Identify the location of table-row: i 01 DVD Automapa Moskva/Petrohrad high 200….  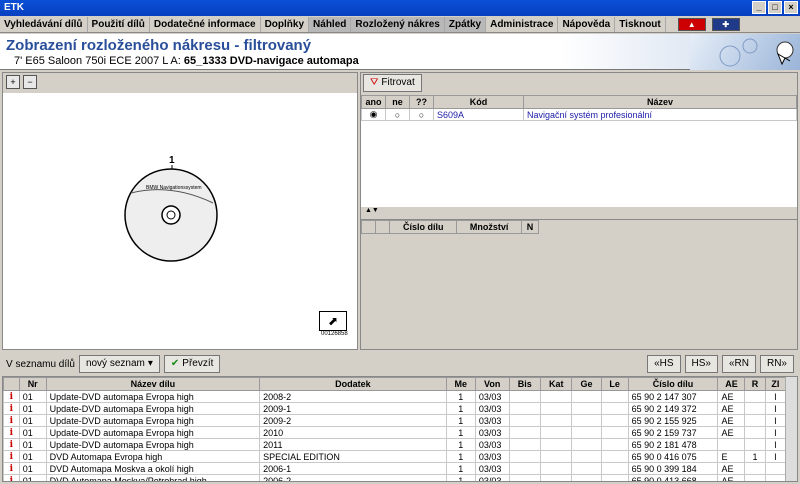
(395, 477).